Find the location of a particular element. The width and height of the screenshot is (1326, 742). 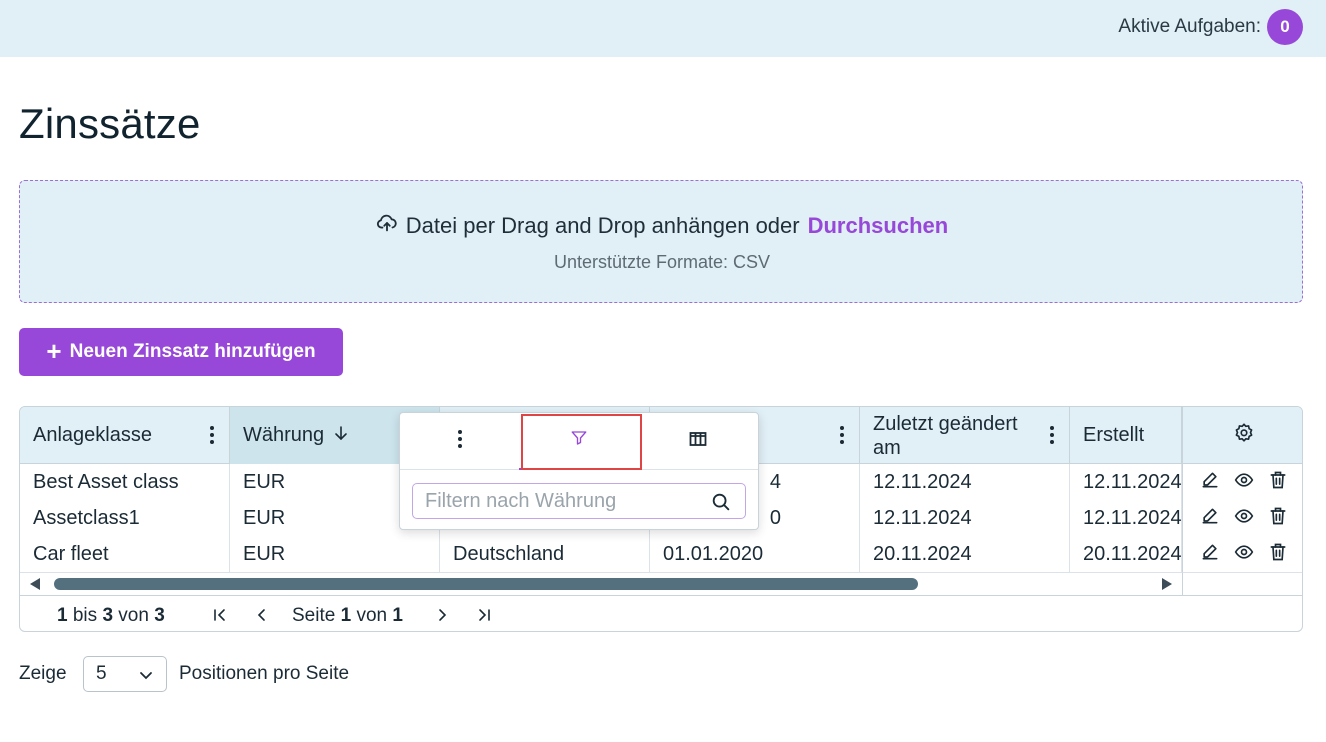

active-tasks: Aktive Aufgaben: 0 is located at coordinates (1210, 27).